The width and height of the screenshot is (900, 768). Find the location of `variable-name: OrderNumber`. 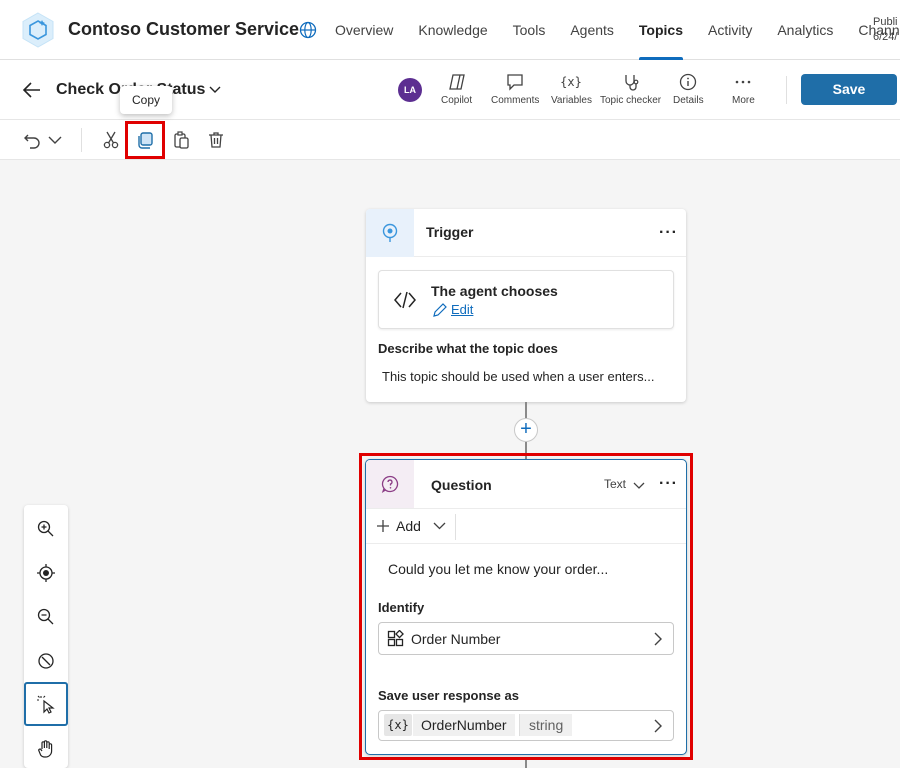

variable-name: OrderNumber is located at coordinates (464, 725).